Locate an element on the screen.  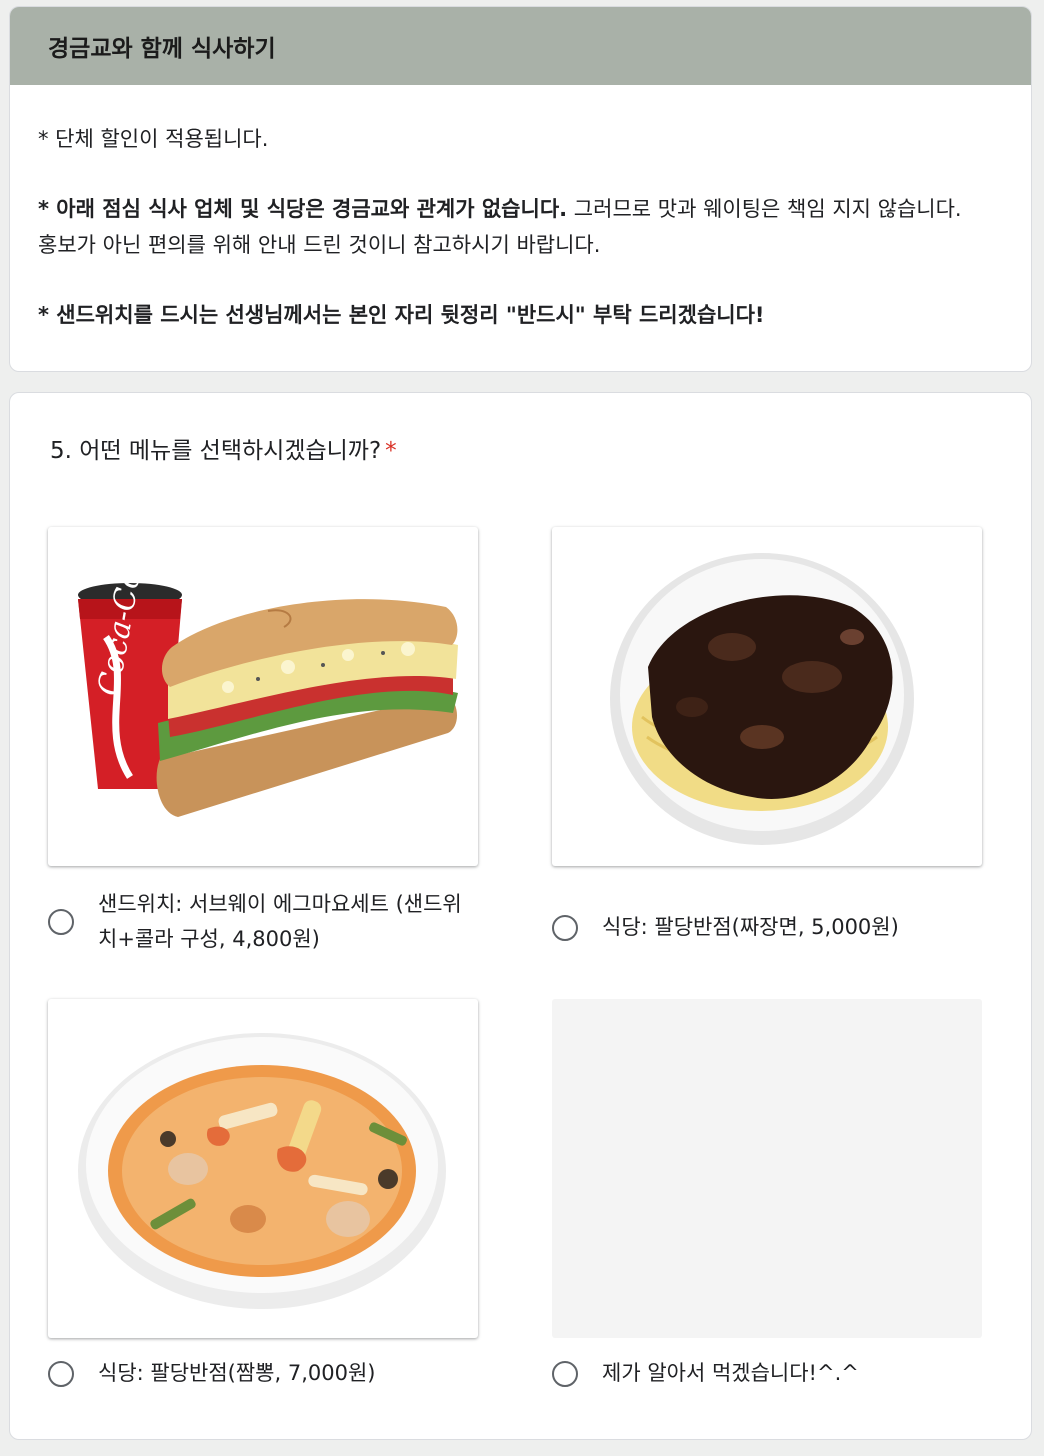
option-image-jajangmyeon is located at coordinates (767, 696).